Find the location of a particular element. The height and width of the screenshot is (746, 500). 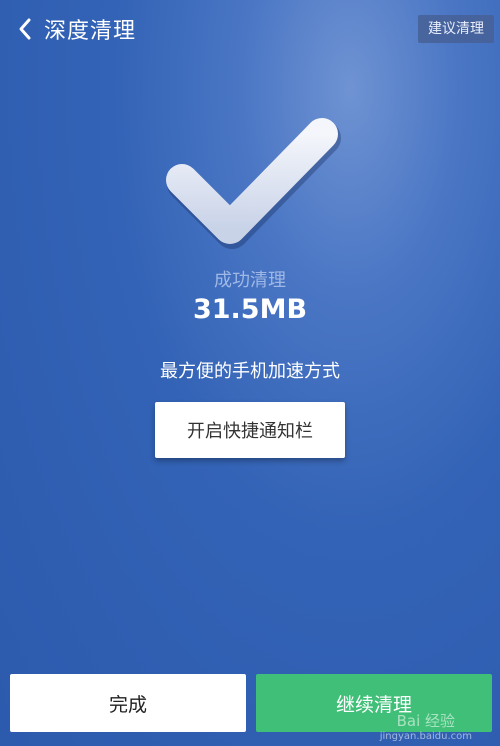

suggest-clean-button: 建议清理 is located at coordinates (456, 29).